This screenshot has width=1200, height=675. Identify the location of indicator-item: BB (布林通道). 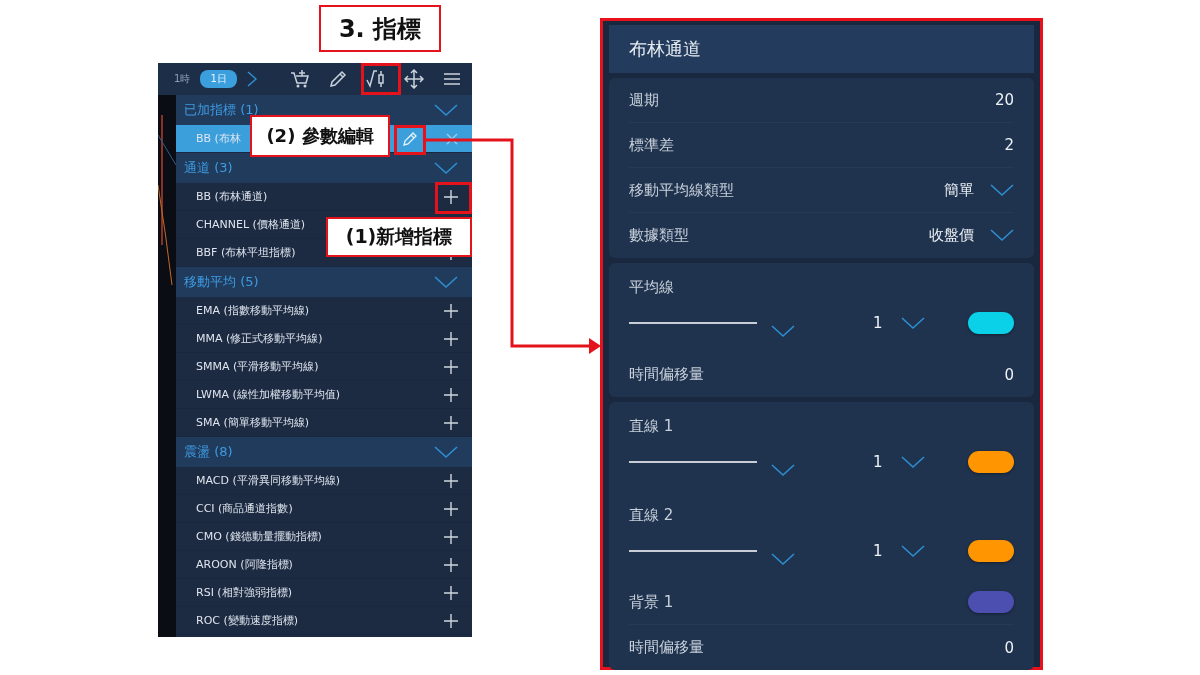
(324, 197).